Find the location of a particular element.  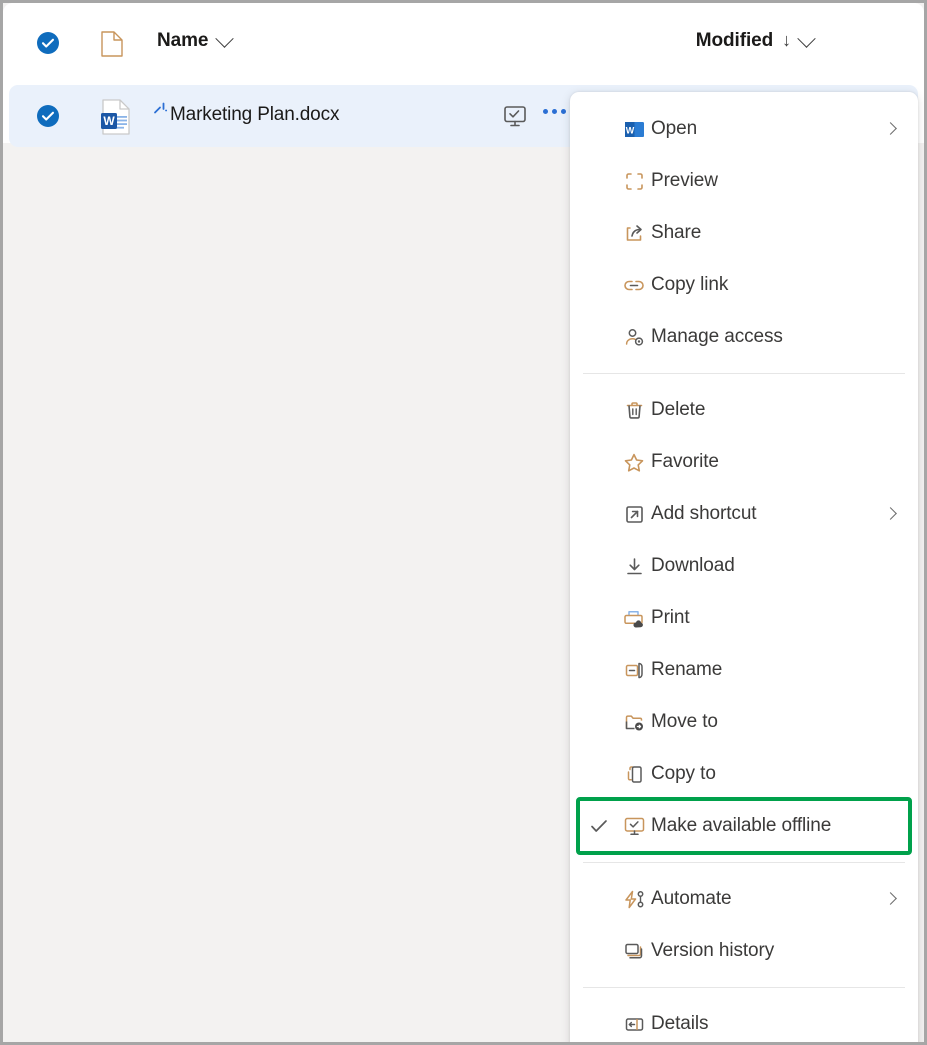

star-icon is located at coordinates (634, 462).